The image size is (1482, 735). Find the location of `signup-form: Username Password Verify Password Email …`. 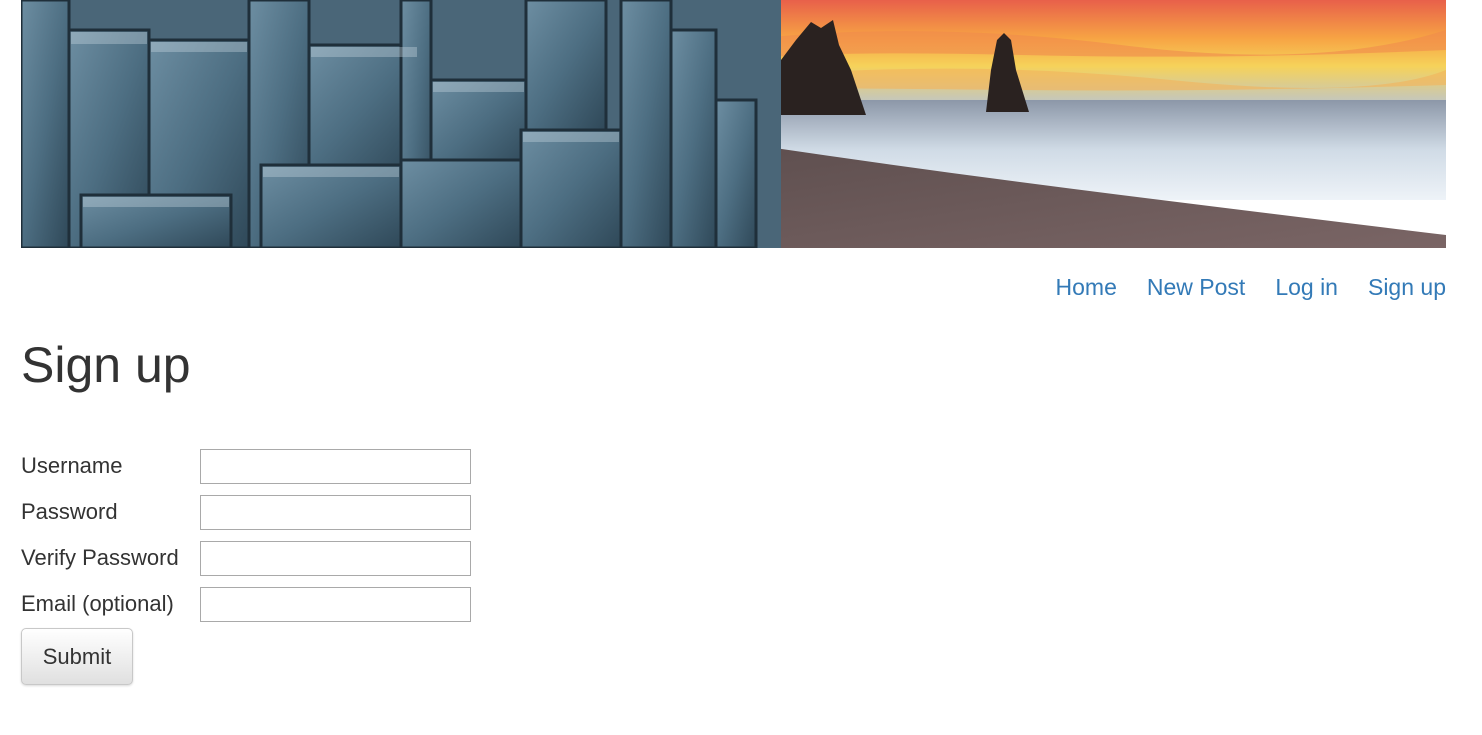

signup-form: Username Password Verify Password Email … is located at coordinates (246, 565).